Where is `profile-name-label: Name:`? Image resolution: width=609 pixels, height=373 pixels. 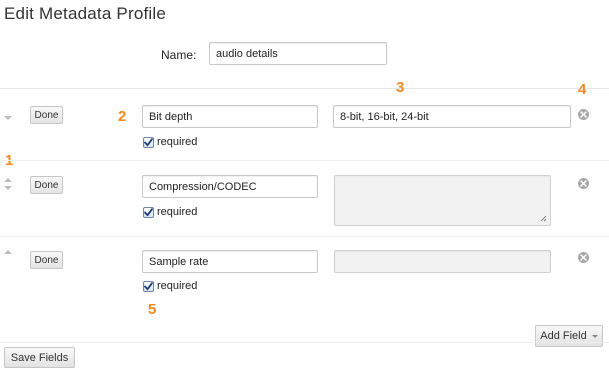 profile-name-label: Name: is located at coordinates (179, 55).